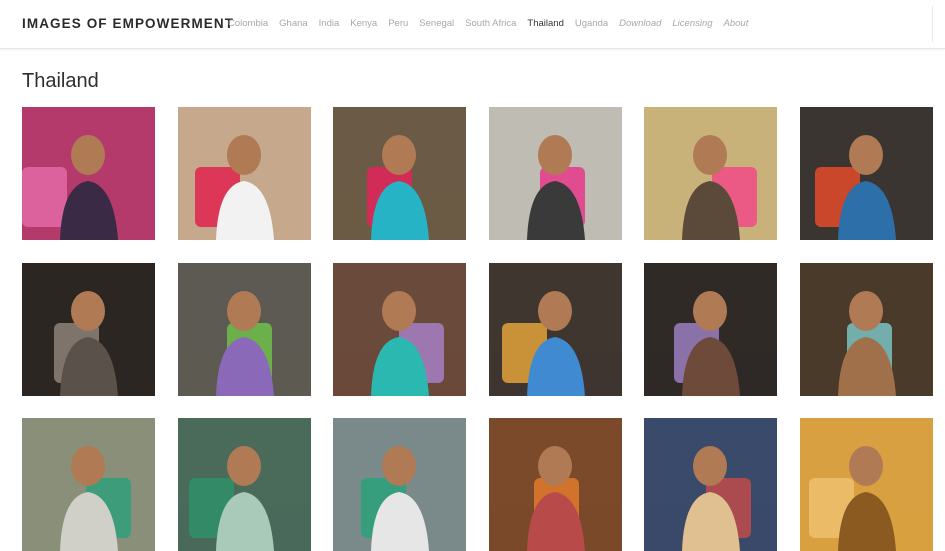 The height and width of the screenshot is (551, 945). I want to click on site-title: IMAGES OF EMPOWERMENT, so click(128, 23).